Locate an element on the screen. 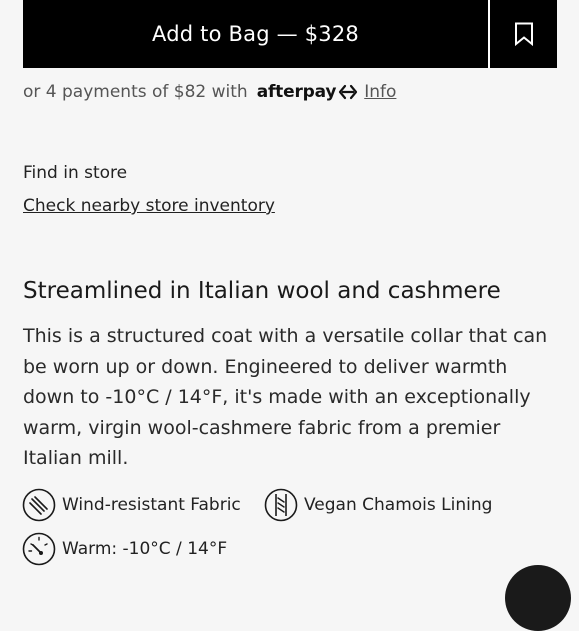  wind-resistant-icon is located at coordinates (39, 505).